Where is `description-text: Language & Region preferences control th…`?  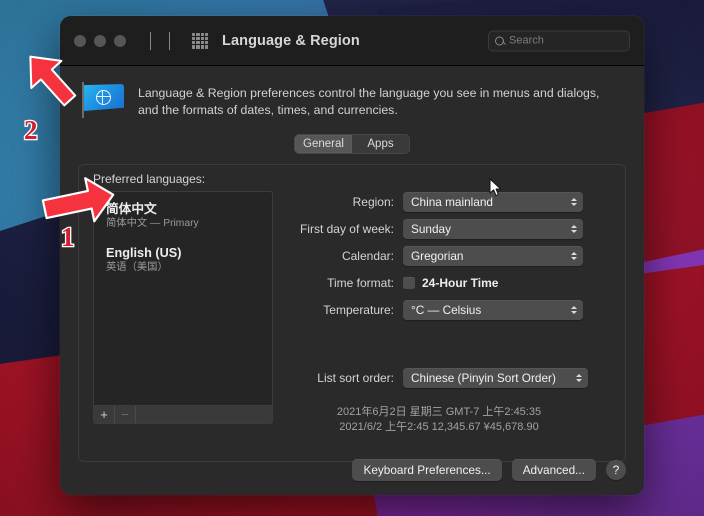
description-text: Language & Region preferences control th… is located at coordinates (369, 101).